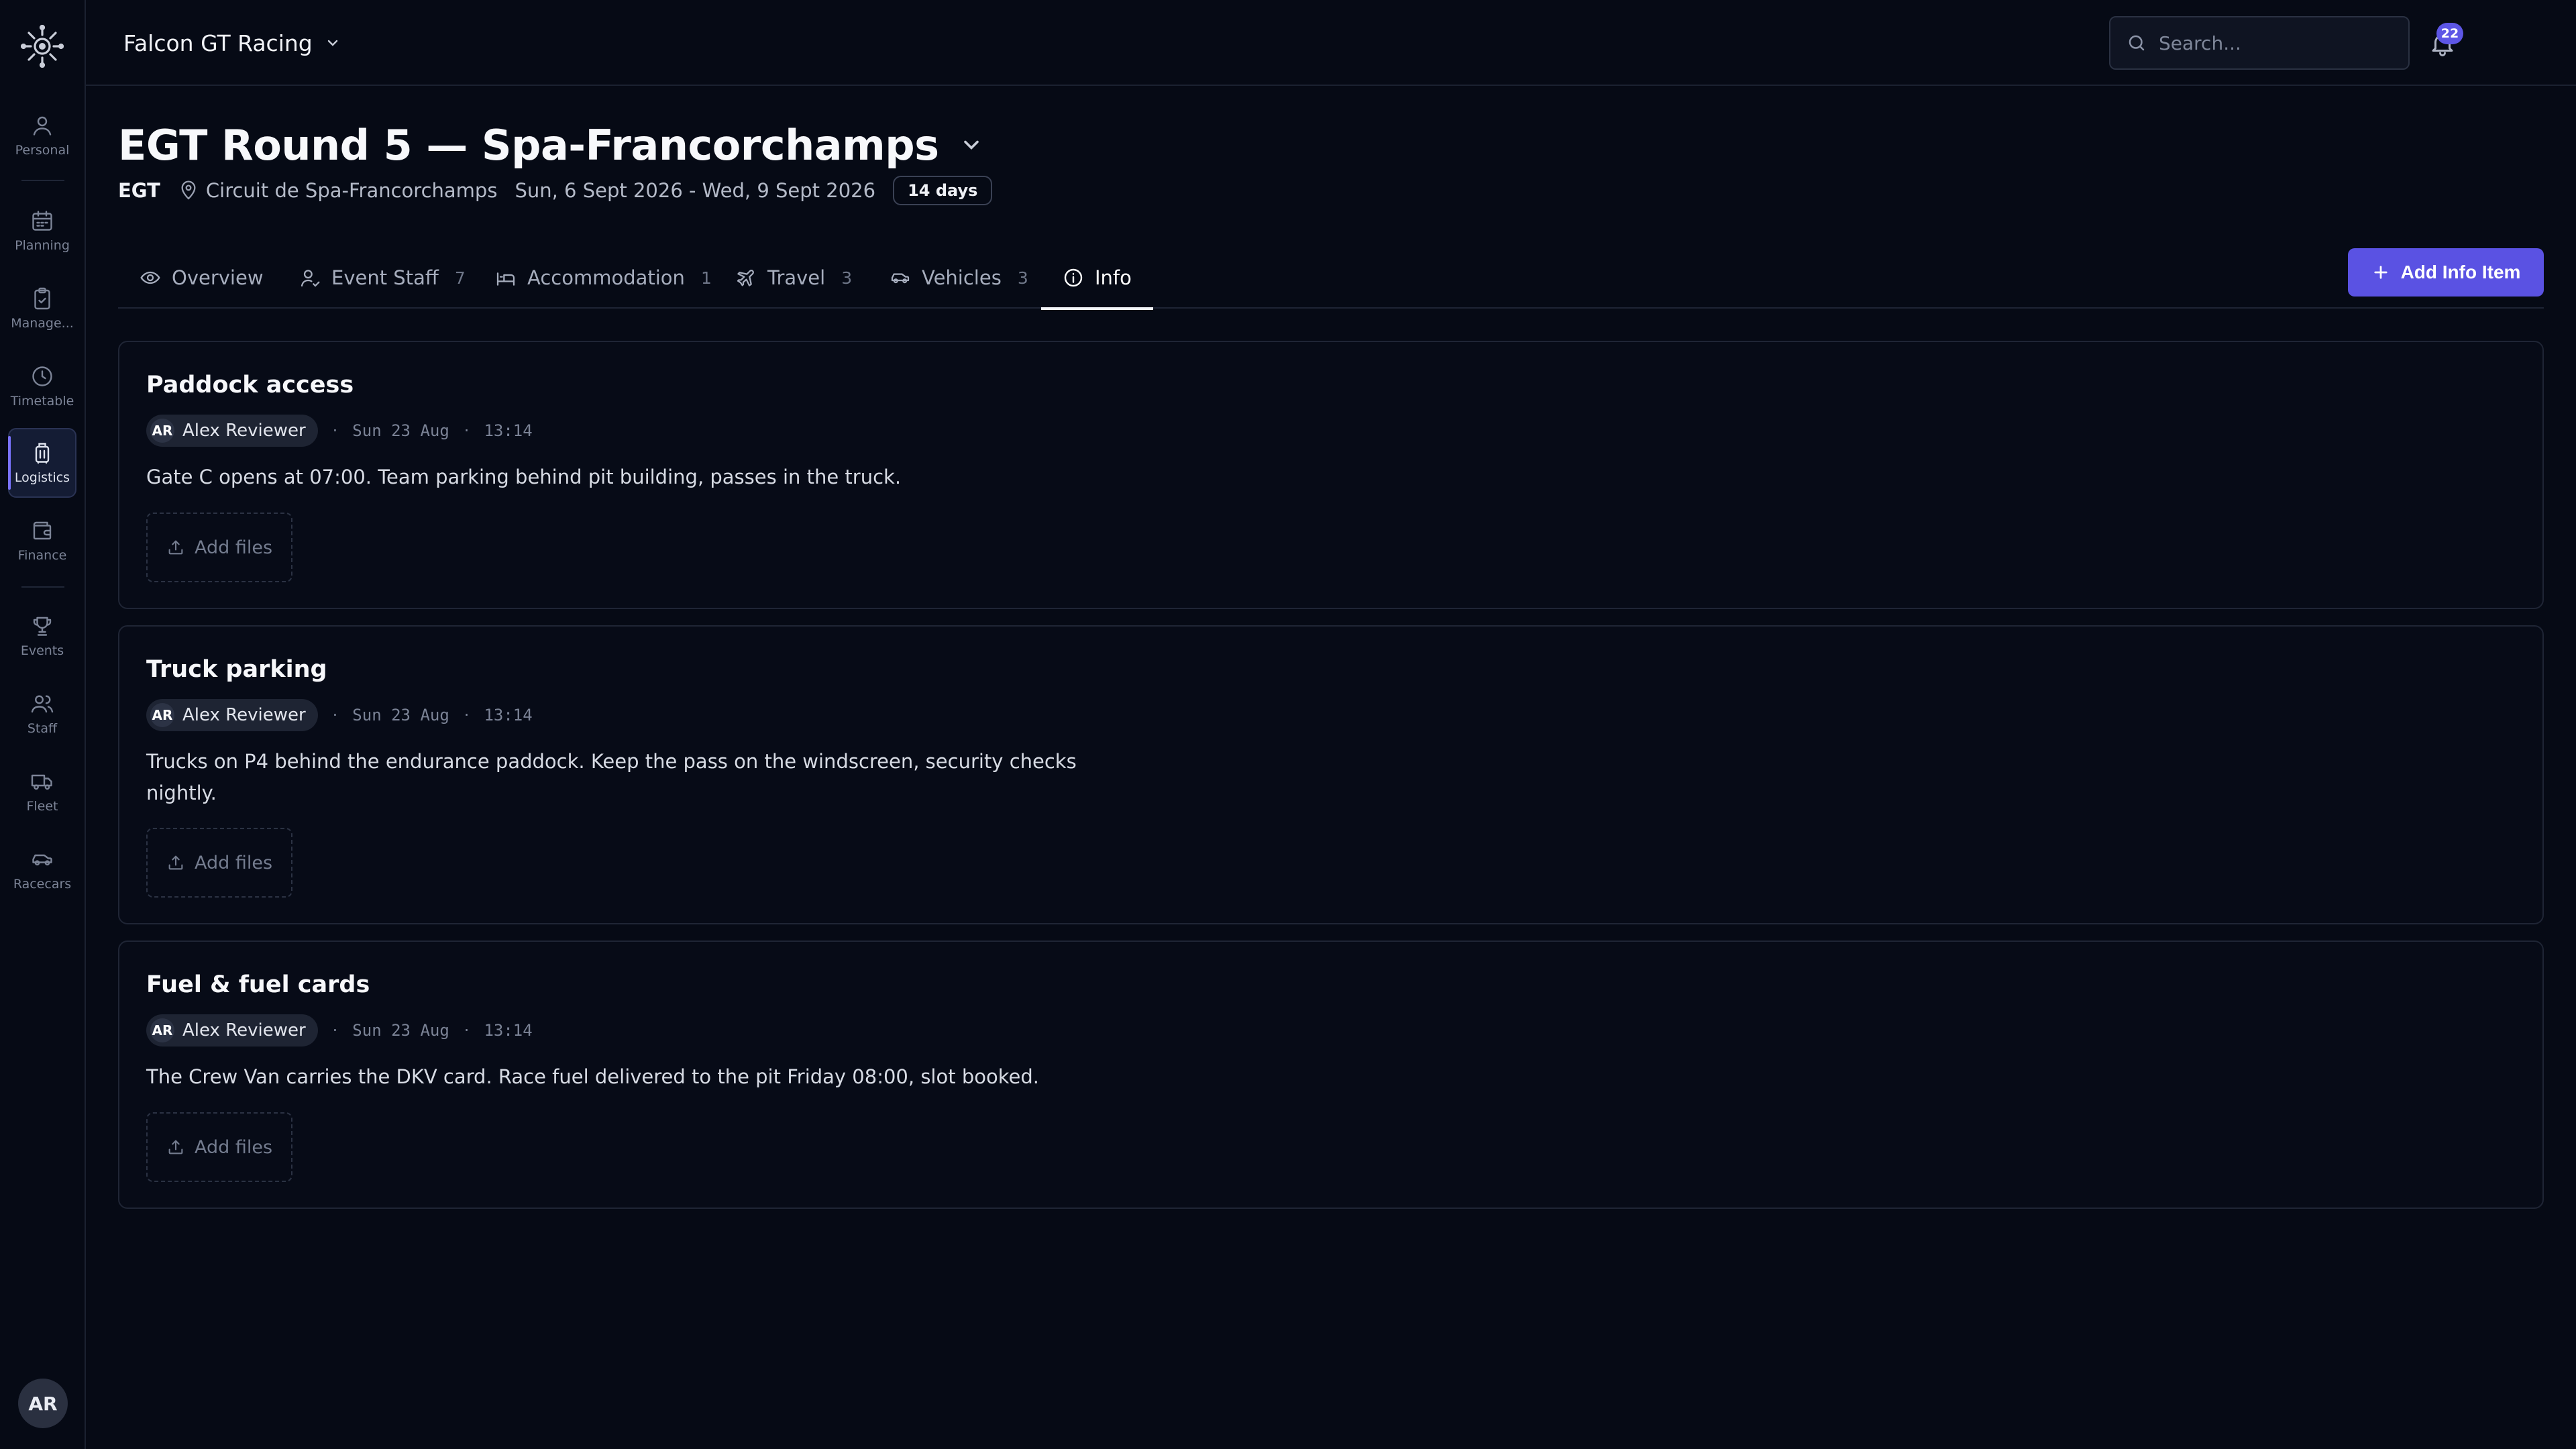 The width and height of the screenshot is (2576, 1449). I want to click on event-location: Circuit de Spa-Francorchamps, so click(338, 190).